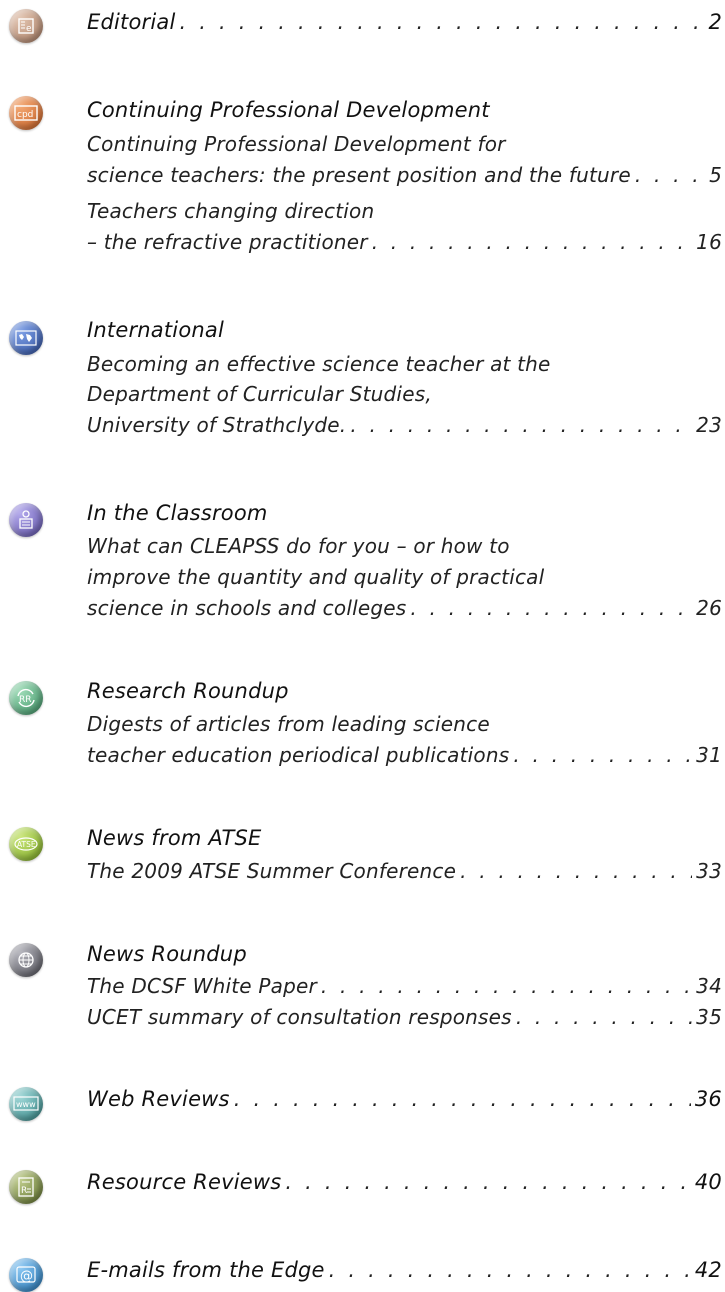 The height and width of the screenshot is (1292, 725). What do you see at coordinates (259, 394) in the screenshot?
I see `entry-text: Department of Curricular Studies,` at bounding box center [259, 394].